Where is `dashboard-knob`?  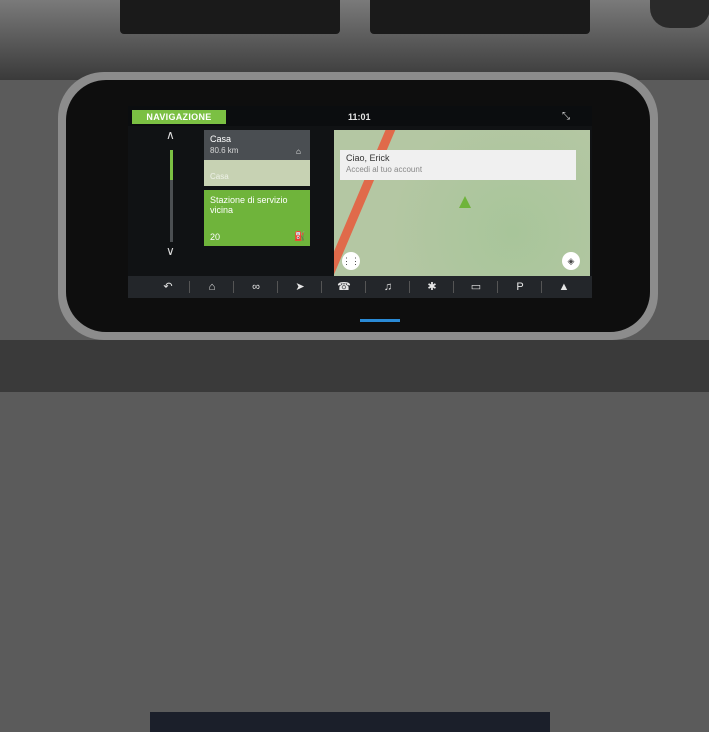
dashboard-knob is located at coordinates (679, 14).